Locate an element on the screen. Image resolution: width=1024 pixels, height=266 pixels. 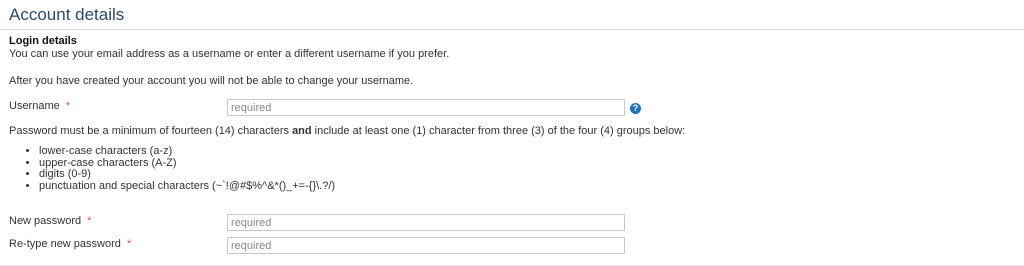
question-circle-icon: ? is located at coordinates (635, 108).